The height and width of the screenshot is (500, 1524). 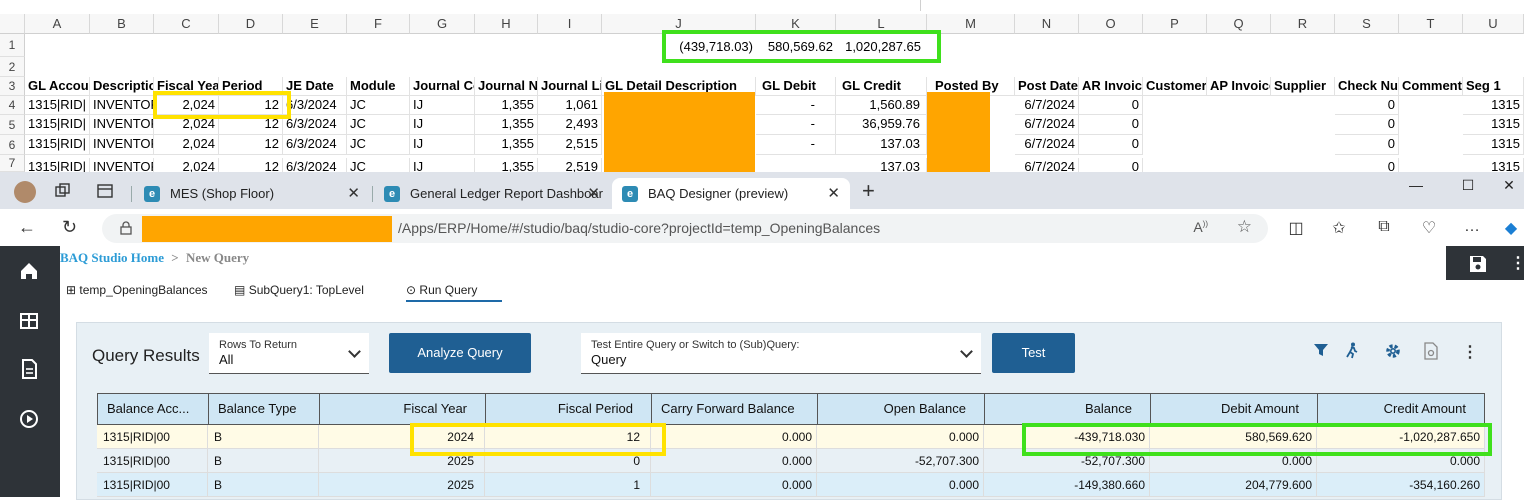 I want to click on tab-actions-icon, so click(x=105, y=191).